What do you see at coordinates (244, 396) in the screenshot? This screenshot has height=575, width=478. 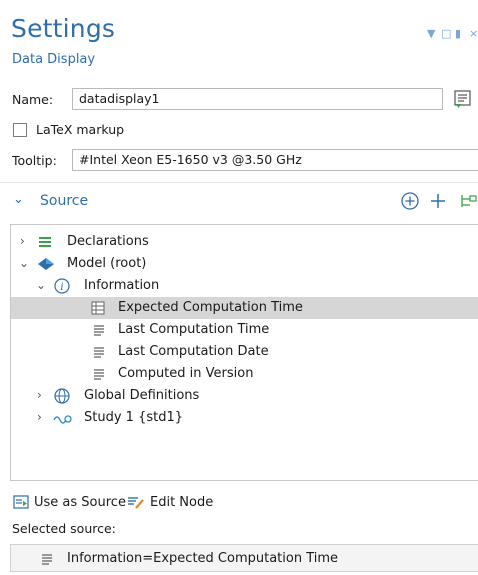 I see `tree-item-global-definitions: › Global Definitions` at bounding box center [244, 396].